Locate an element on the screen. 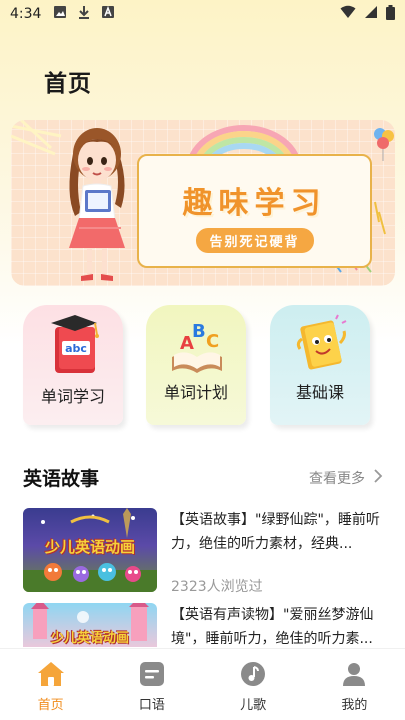 This screenshot has height=720, width=405. view-more-label: 查看更多 is located at coordinates (337, 479).